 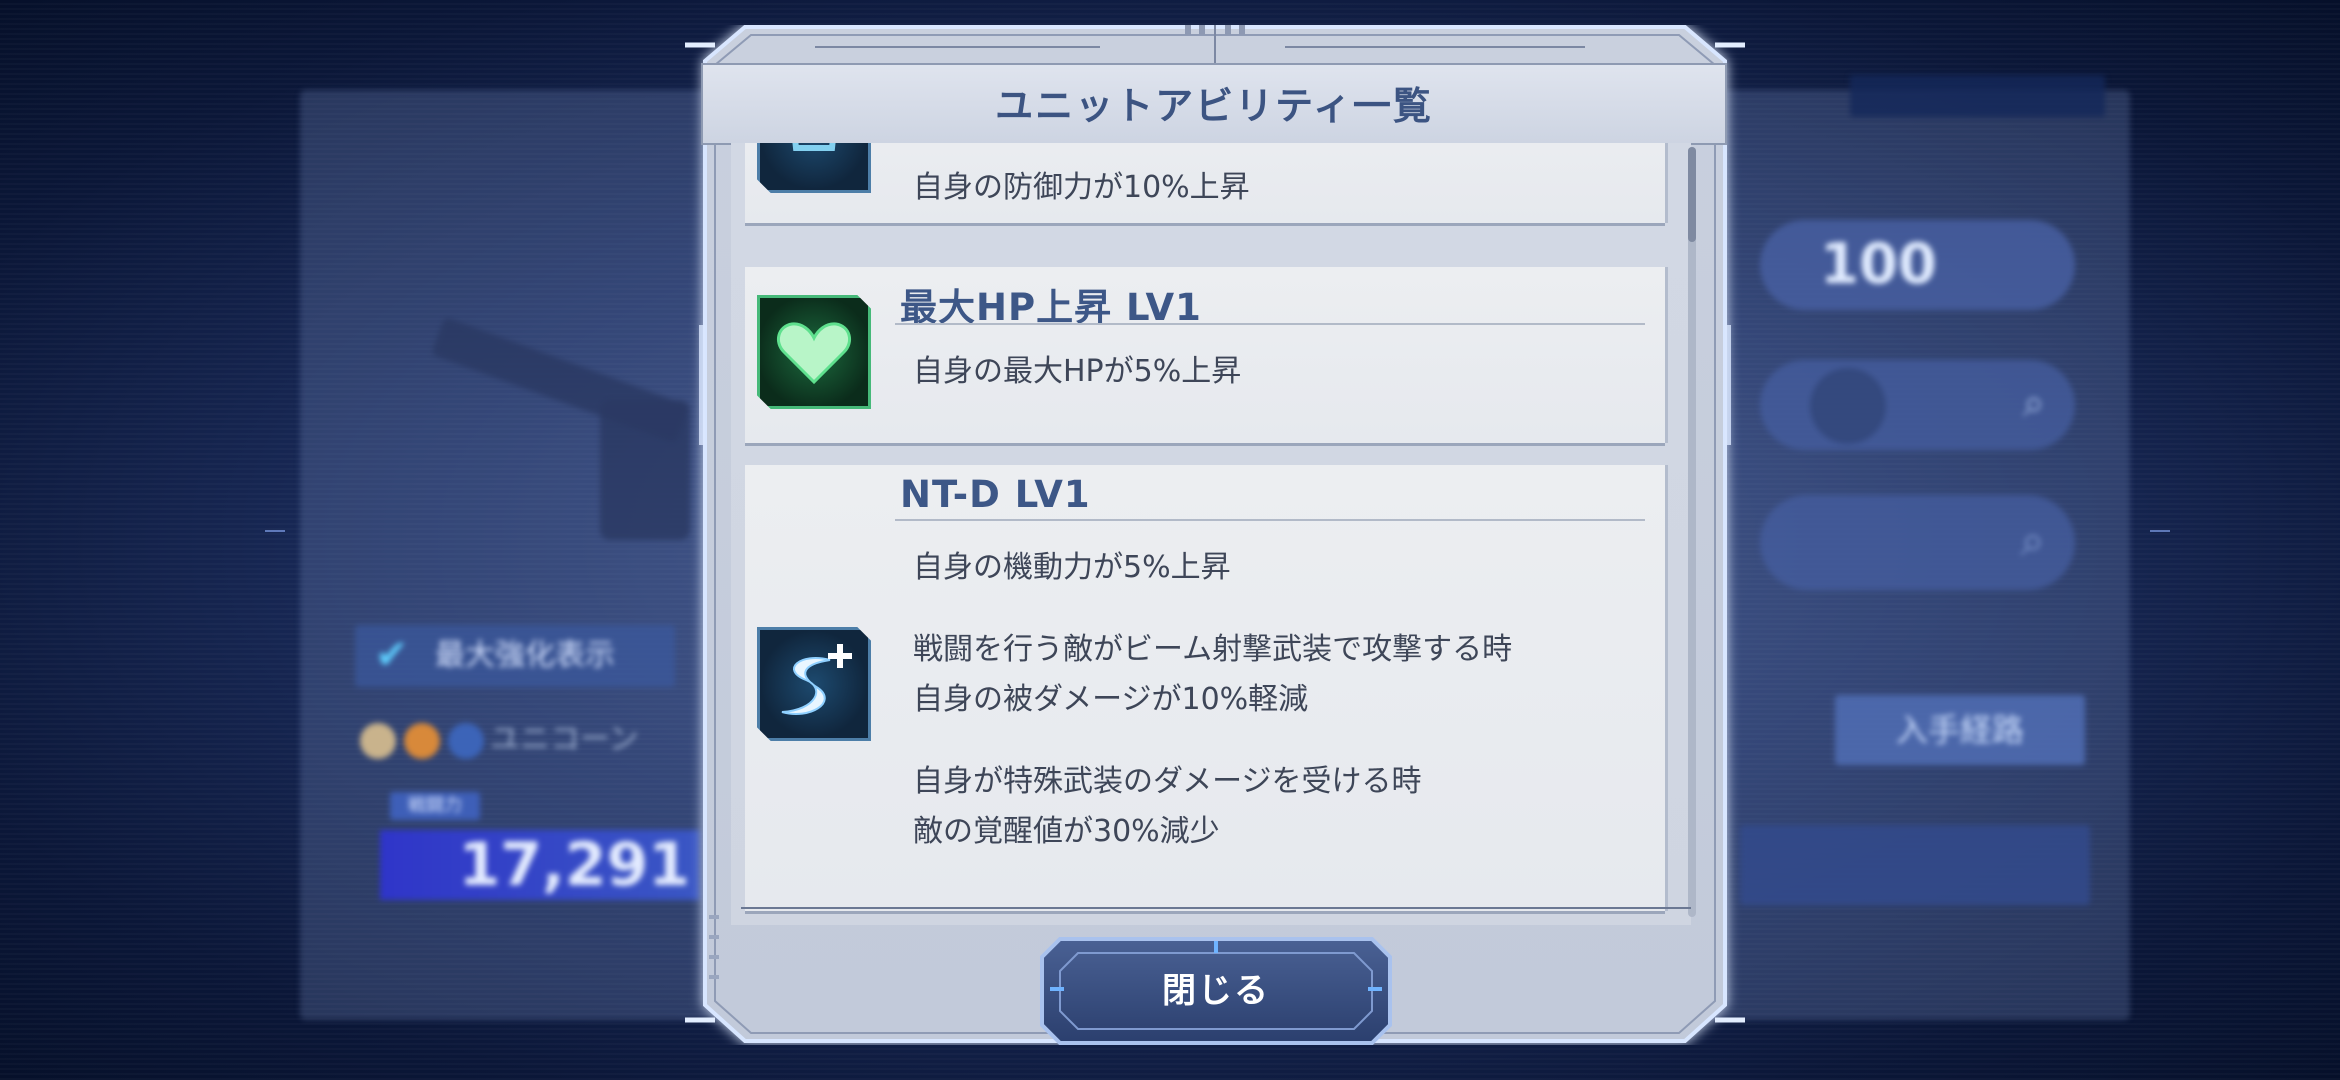 What do you see at coordinates (1692, 194) in the screenshot?
I see `scrollbar-thumb` at bounding box center [1692, 194].